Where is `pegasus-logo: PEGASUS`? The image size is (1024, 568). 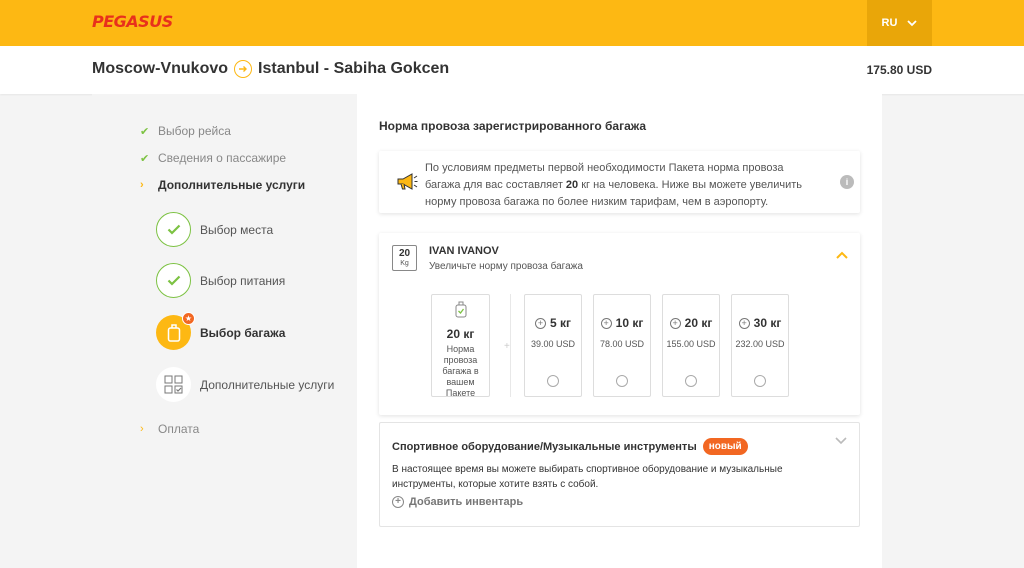
pegasus-logo: PEGASUS is located at coordinates (132, 21).